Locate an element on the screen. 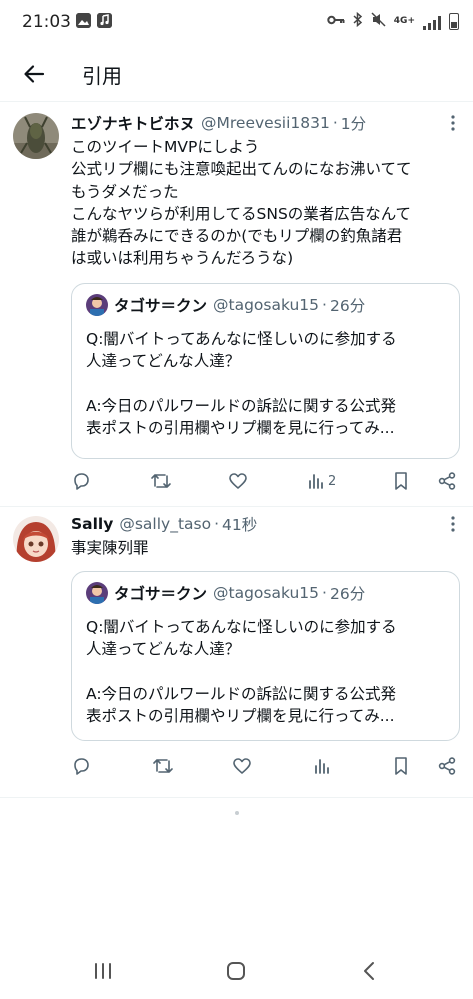 The width and height of the screenshot is (473, 999). recent-apps-icon is located at coordinates (103, 971).